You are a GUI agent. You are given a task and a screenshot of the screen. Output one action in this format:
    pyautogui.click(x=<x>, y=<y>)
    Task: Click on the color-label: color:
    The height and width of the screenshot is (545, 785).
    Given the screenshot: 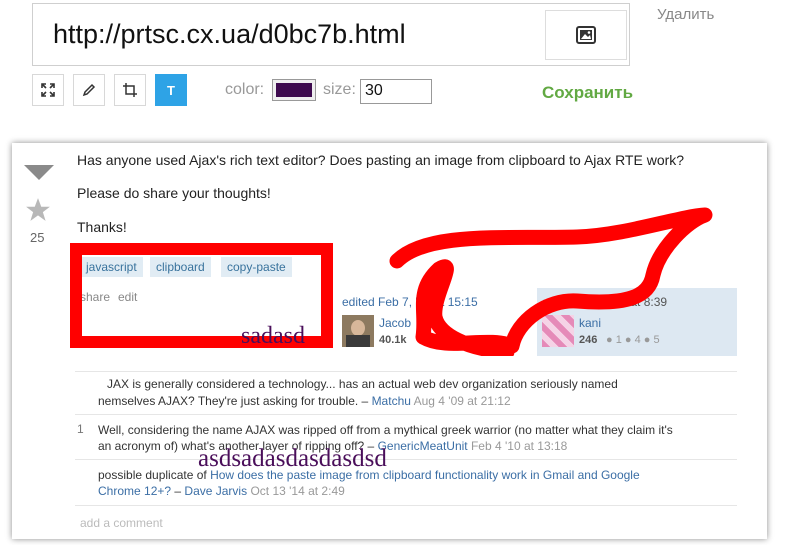 What is the action you would take?
    pyautogui.click(x=245, y=89)
    